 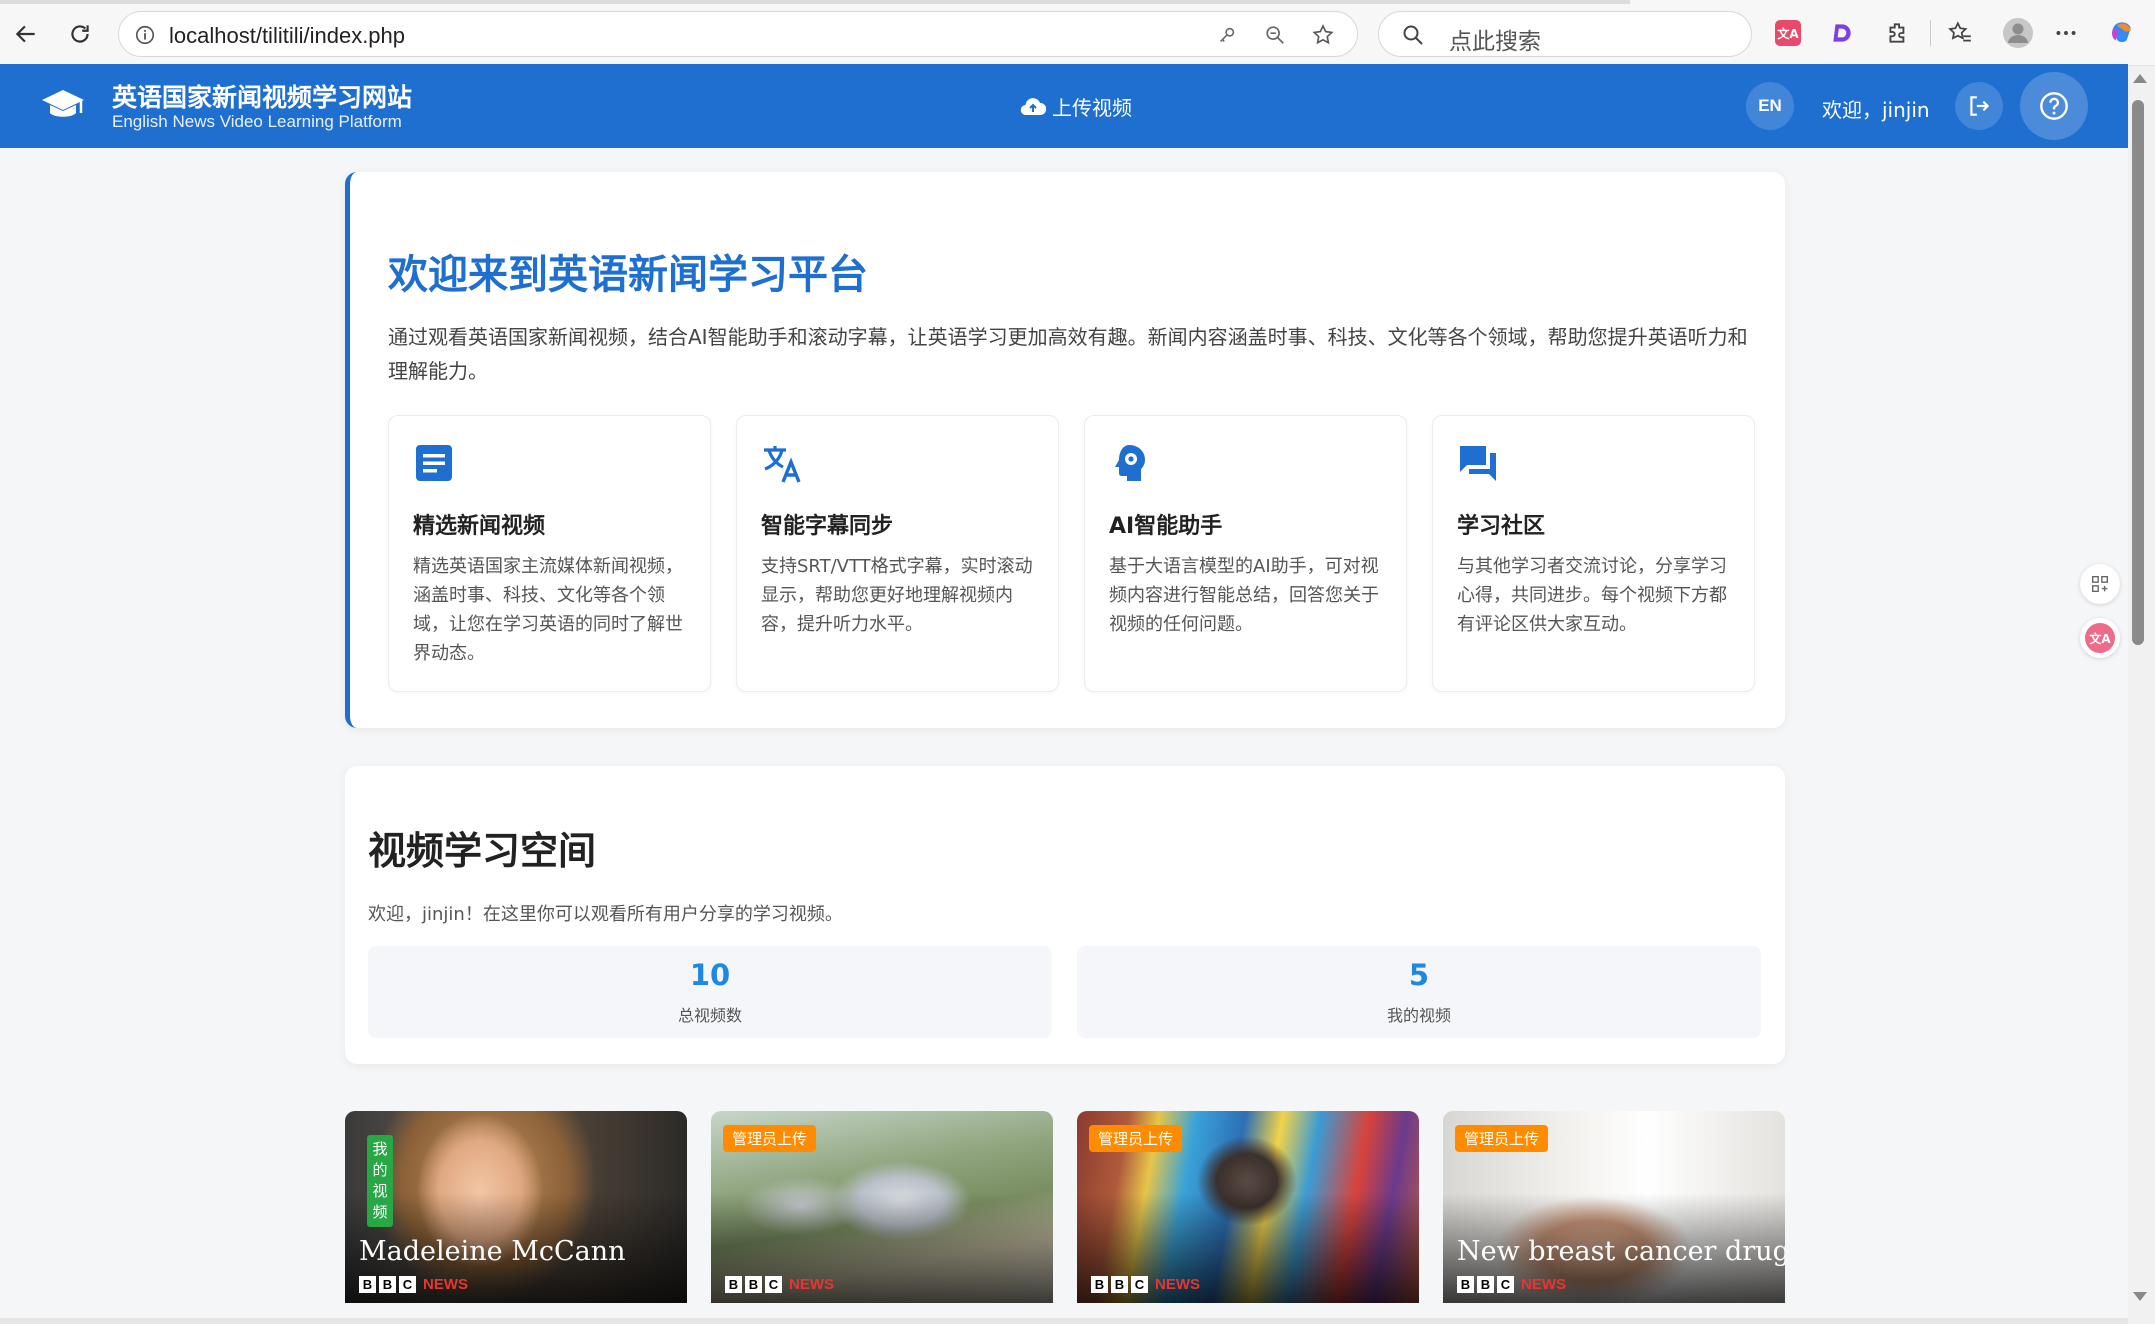 I want to click on forum-icon, so click(x=1478, y=463).